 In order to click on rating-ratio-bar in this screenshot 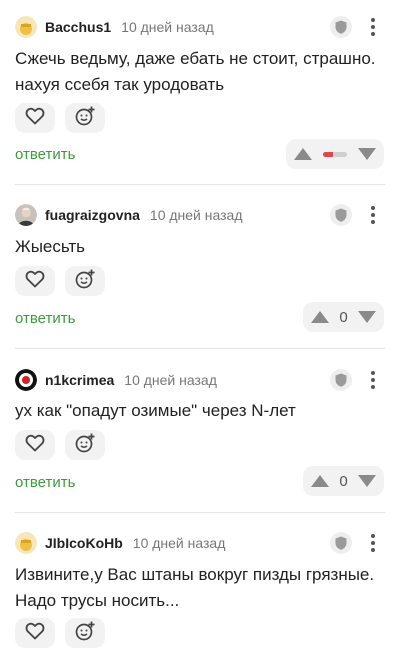, I will do `click(335, 154)`.